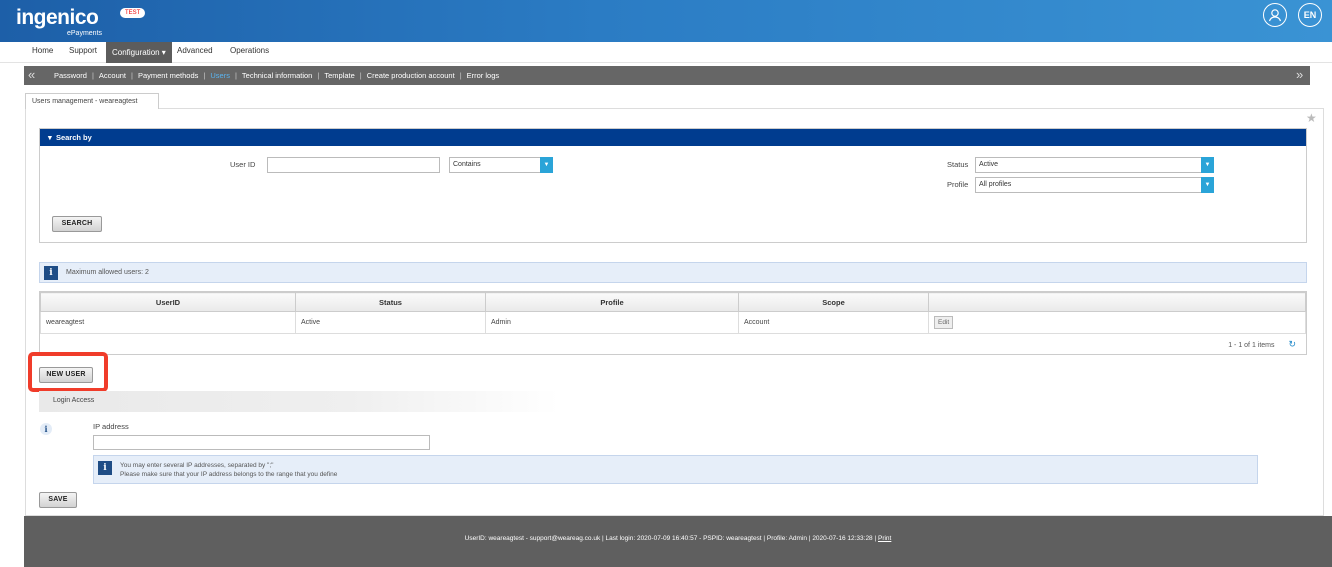  Describe the element at coordinates (1311, 118) in the screenshot. I see `favorite-star-icon: ★` at that location.